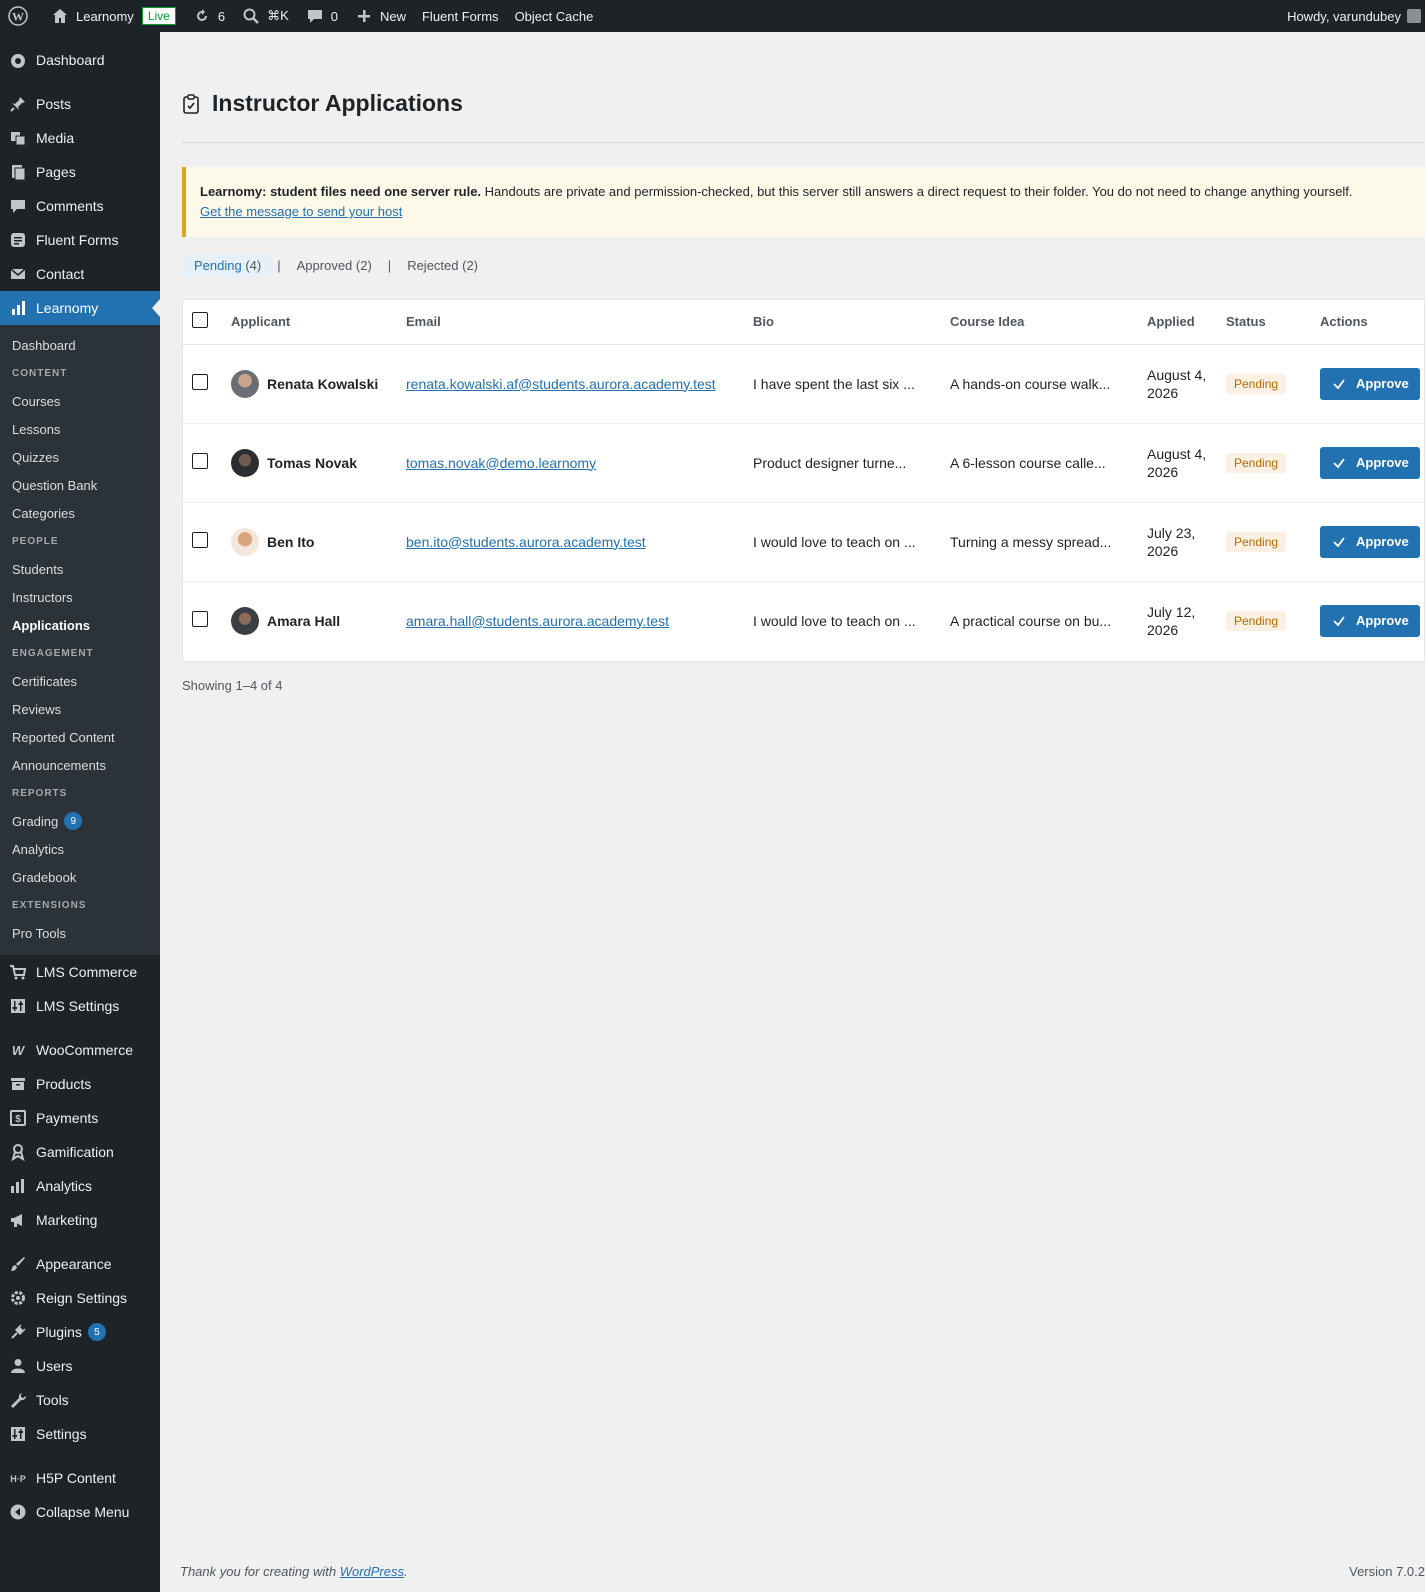 The image size is (1425, 1592). I want to click on submenu-reported-content: Reported Content, so click(80, 737).